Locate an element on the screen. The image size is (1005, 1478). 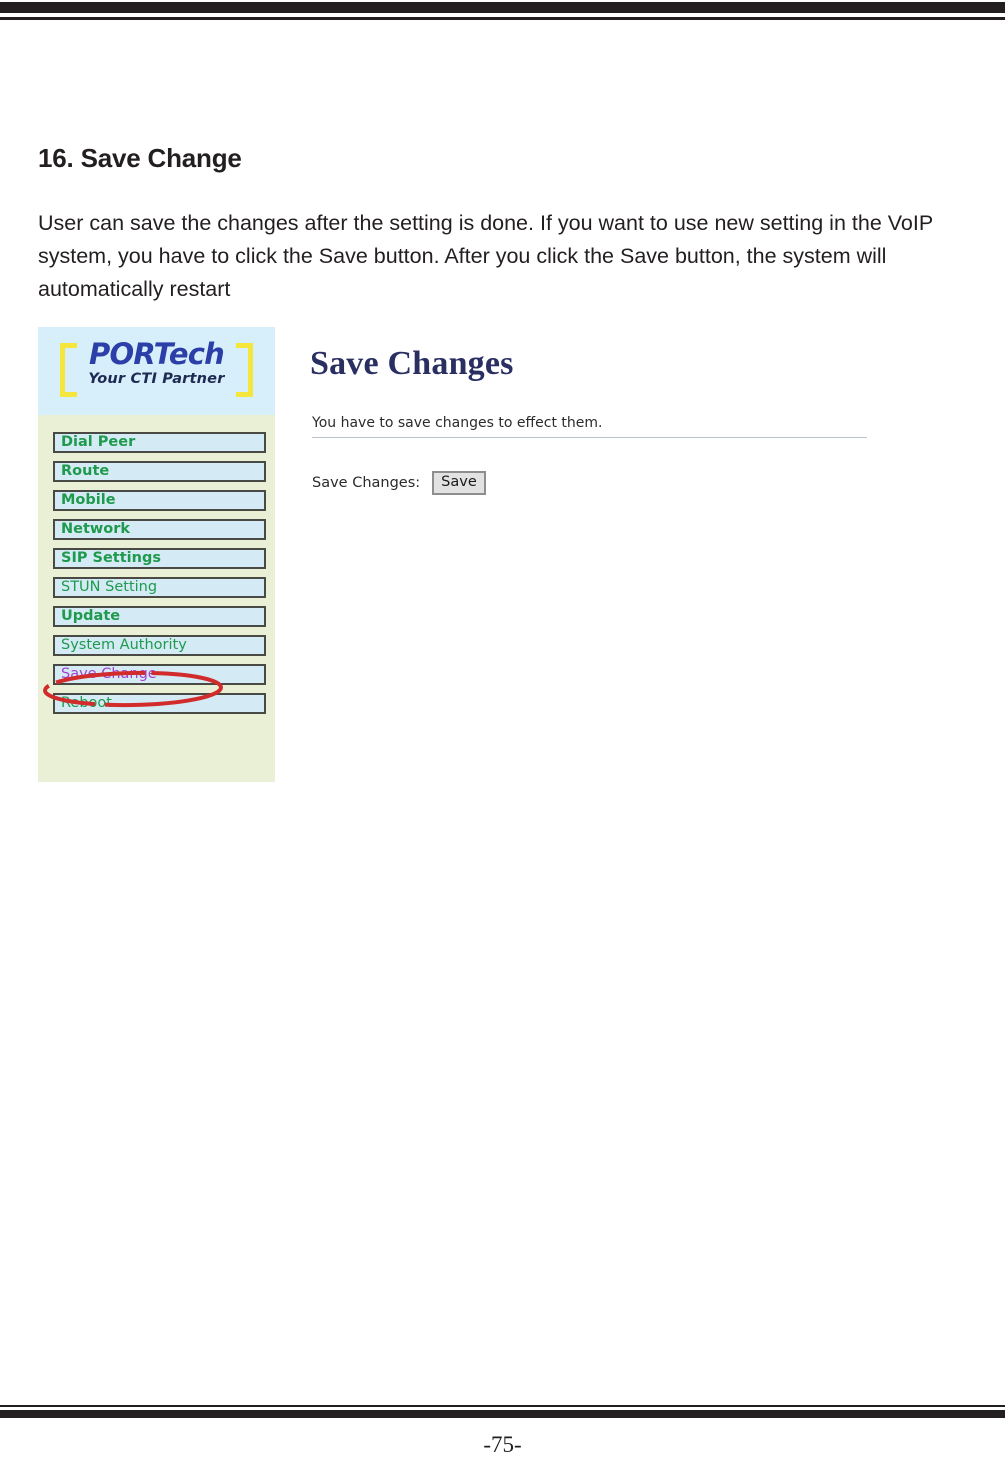
sidebar-item-update: Update is located at coordinates (159, 616).